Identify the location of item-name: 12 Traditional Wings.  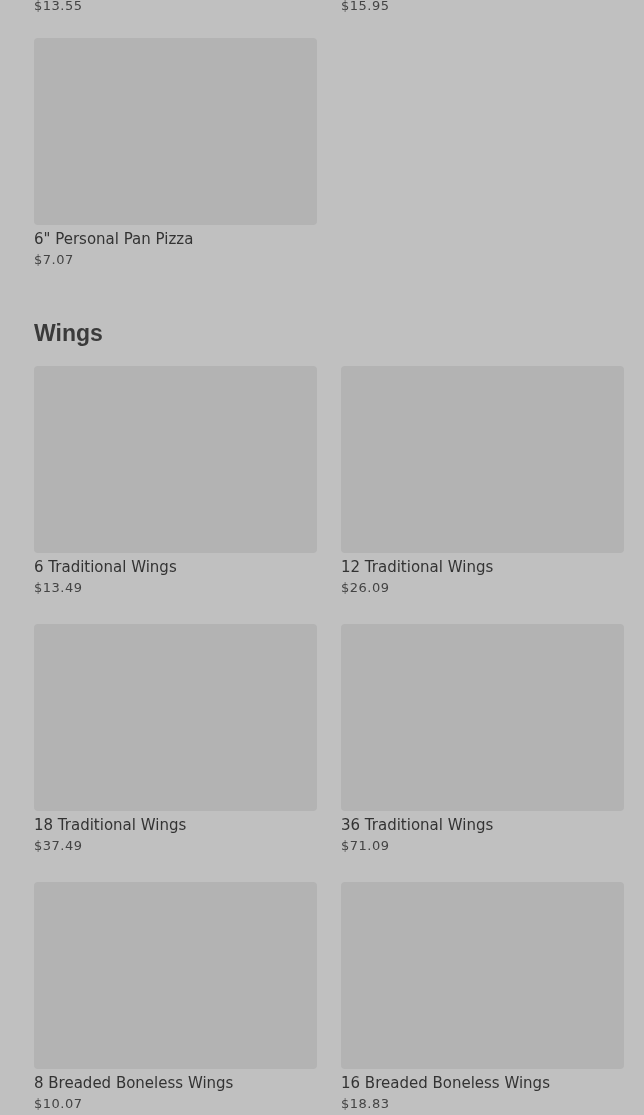
(482, 567).